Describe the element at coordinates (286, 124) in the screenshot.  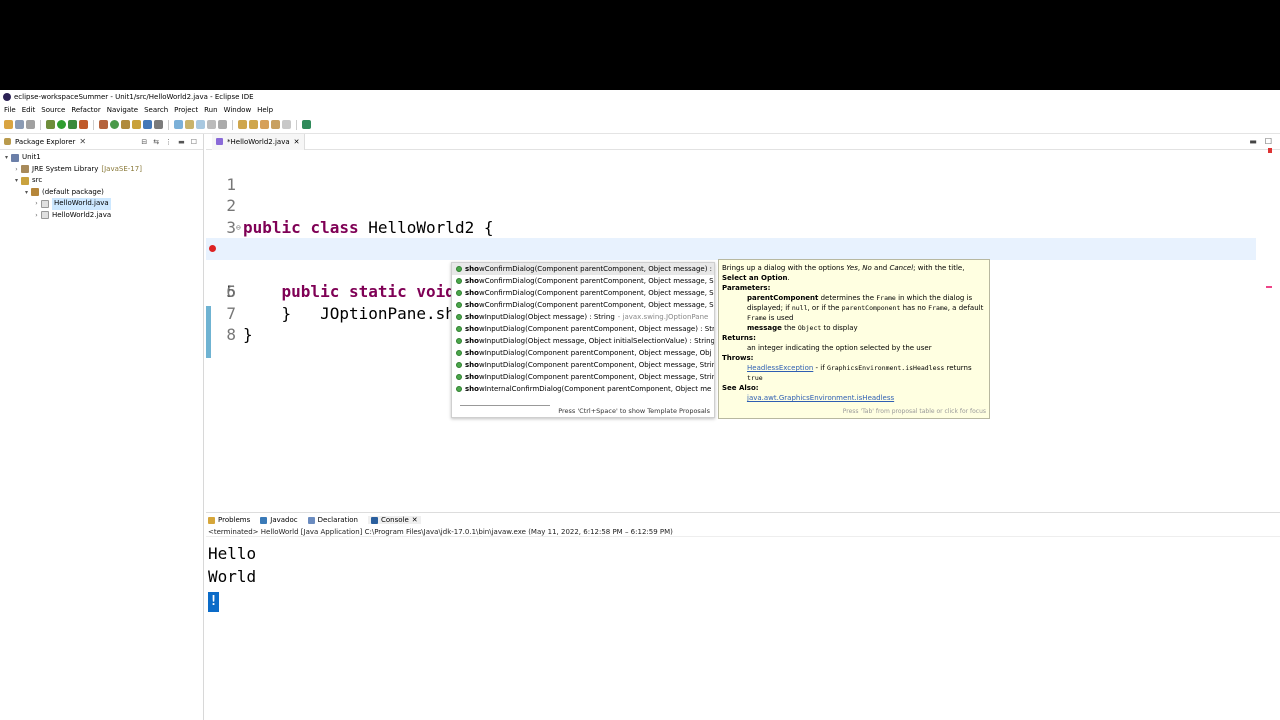
I see `forward-icon` at that location.